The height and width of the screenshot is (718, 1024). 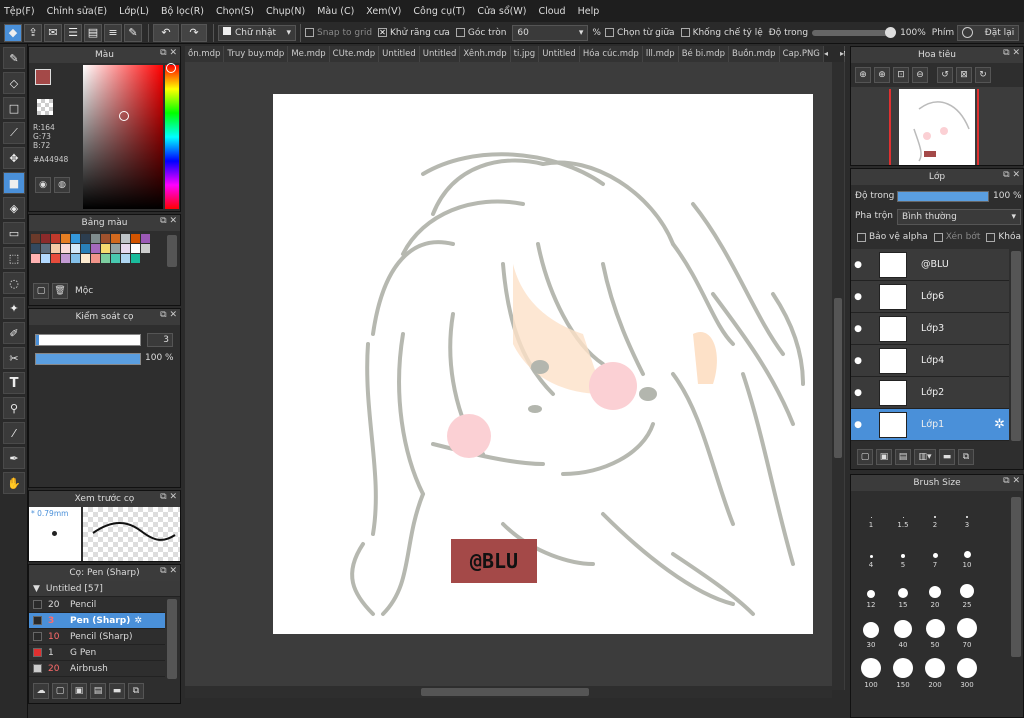 I want to click on layer-row: ● Lớp6, so click(x=930, y=297).